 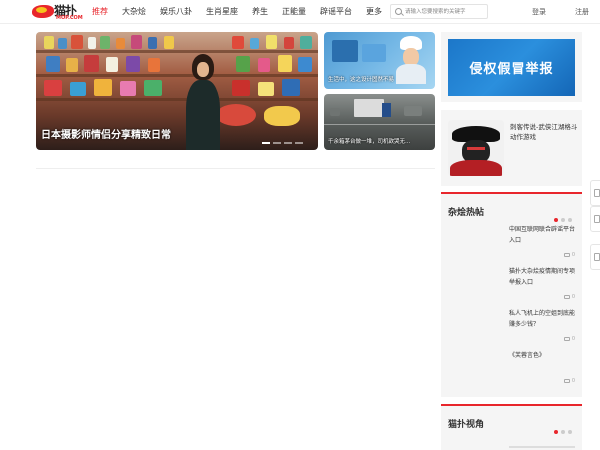 What do you see at coordinates (134, 12) in the screenshot?
I see `nav-item-dazahui: 大杂烩` at bounding box center [134, 12].